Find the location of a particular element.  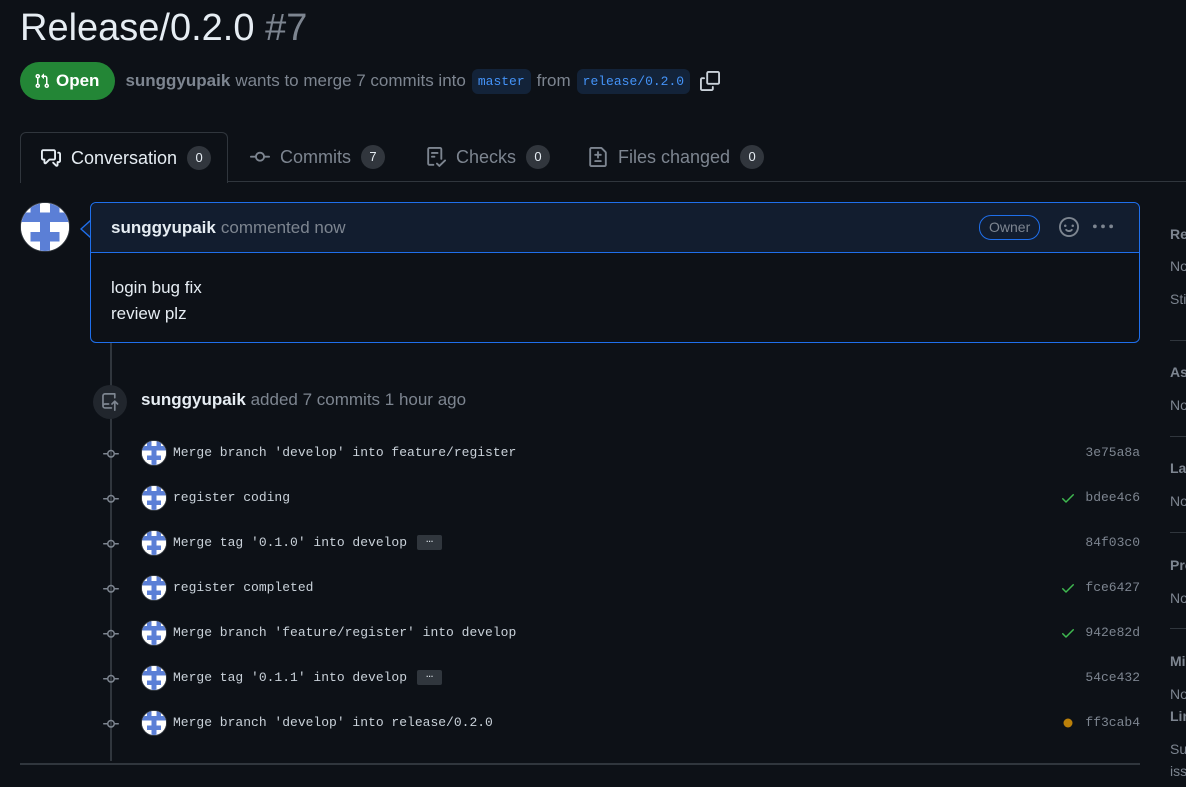

event-description: added 7 commits 1 hour ago is located at coordinates (358, 399).